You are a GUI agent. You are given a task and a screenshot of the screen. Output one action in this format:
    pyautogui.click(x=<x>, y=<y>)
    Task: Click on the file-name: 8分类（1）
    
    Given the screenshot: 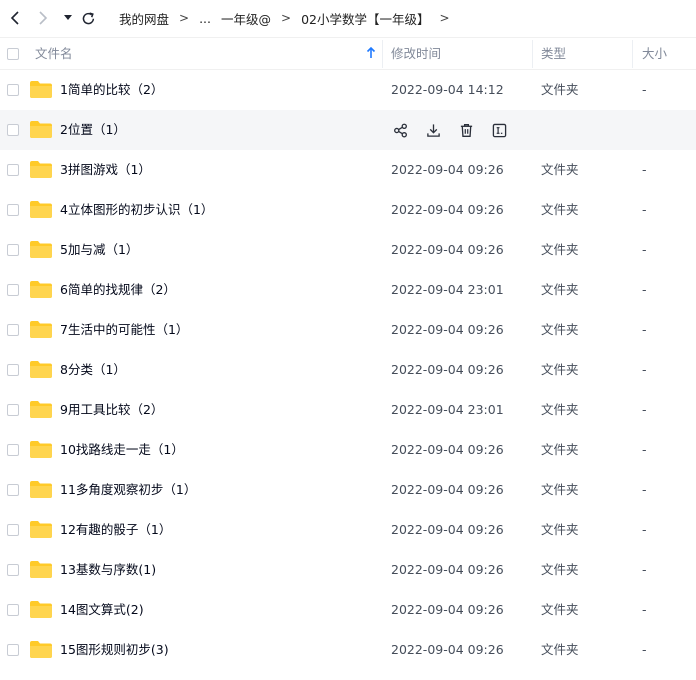 What is the action you would take?
    pyautogui.click(x=93, y=370)
    